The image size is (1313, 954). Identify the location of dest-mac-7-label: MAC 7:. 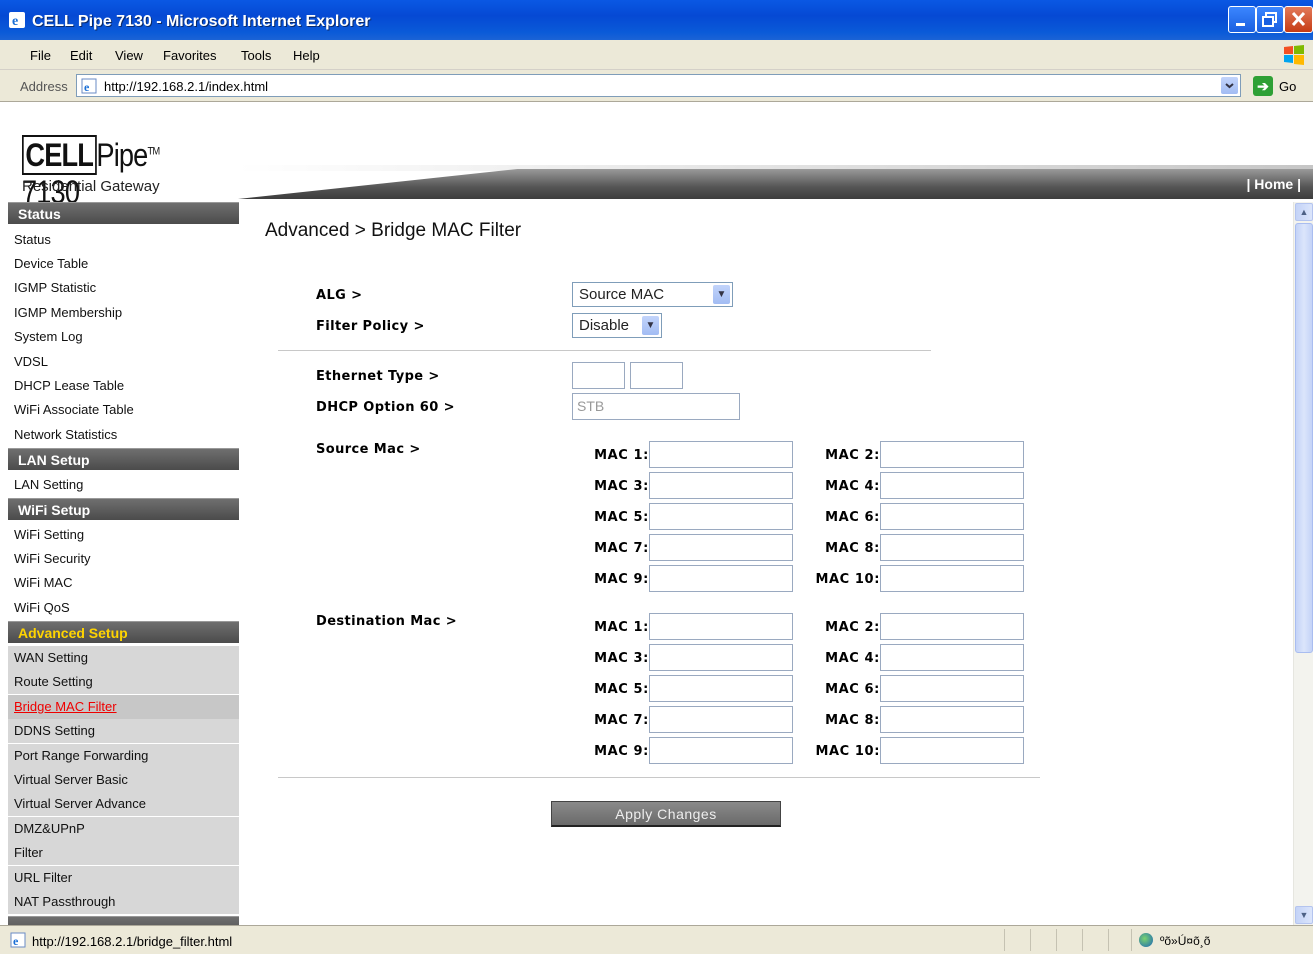
(621, 720).